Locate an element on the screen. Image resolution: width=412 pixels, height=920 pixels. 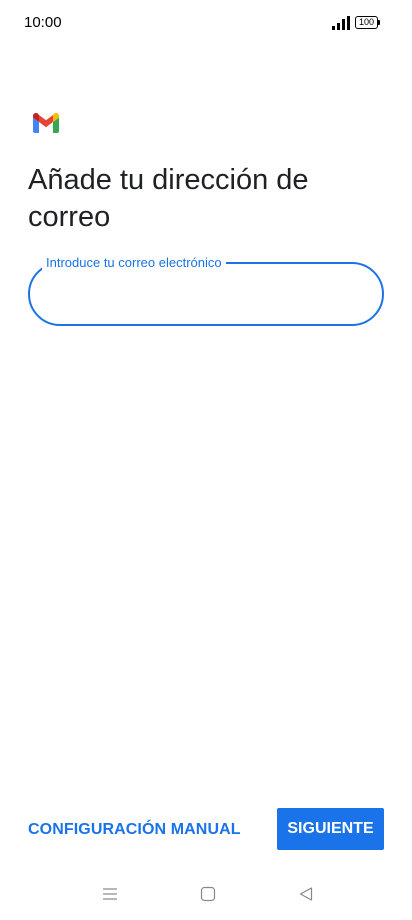
navigation-bar is located at coordinates (206, 896).